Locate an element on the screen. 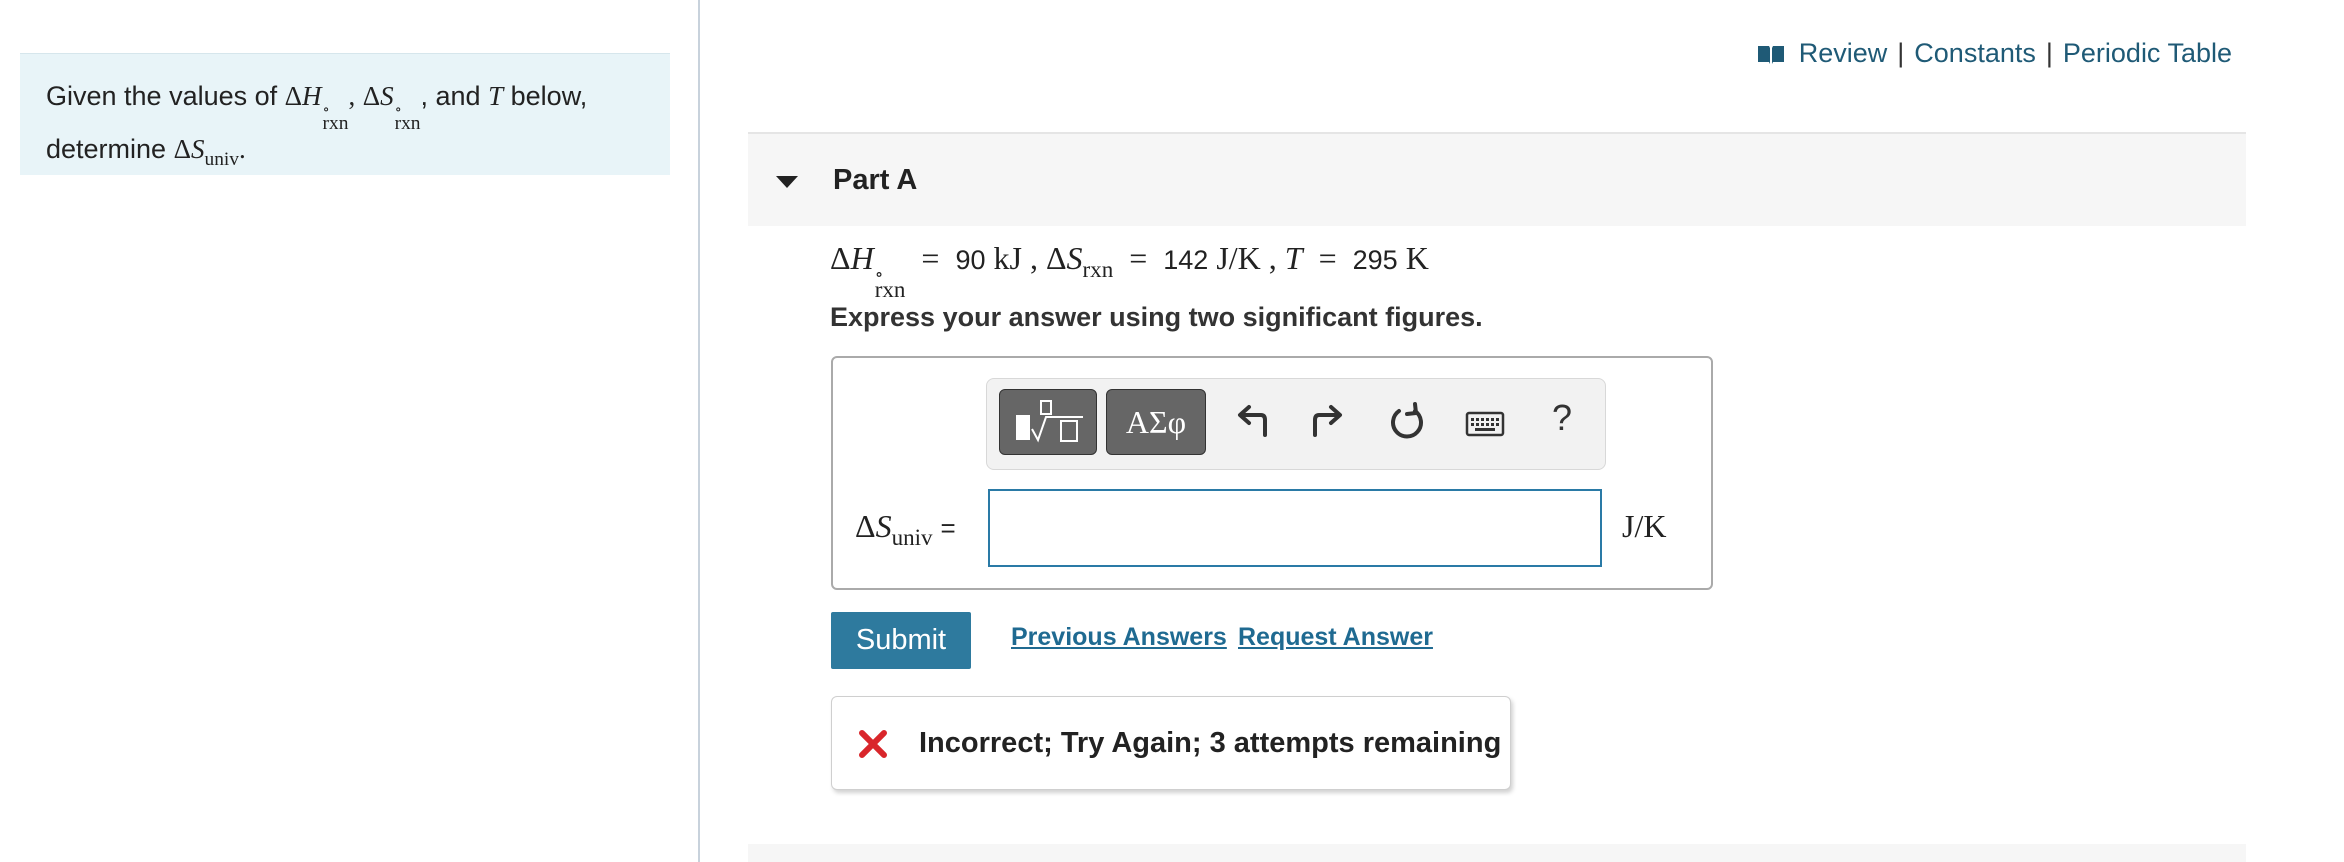 The width and height of the screenshot is (2344, 862). error-x-icon is located at coordinates (873, 744).